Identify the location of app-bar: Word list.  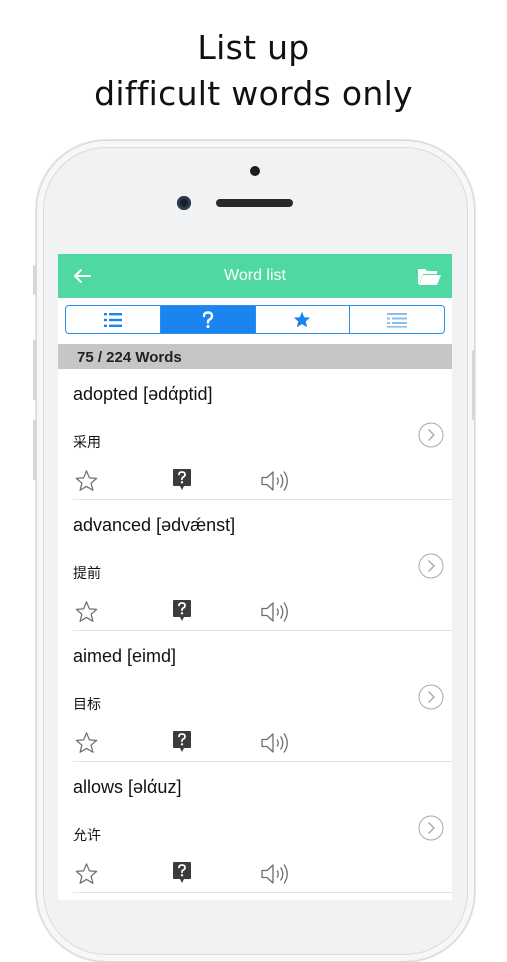
(255, 276).